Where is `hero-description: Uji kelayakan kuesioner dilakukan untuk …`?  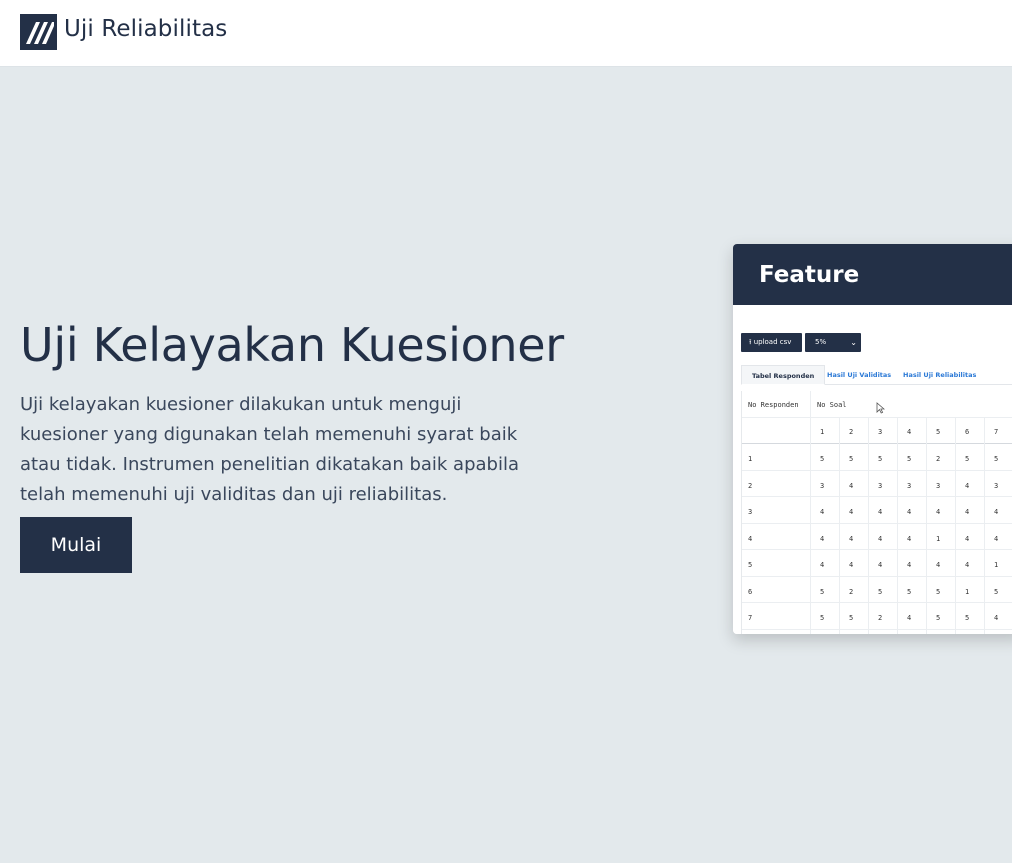 hero-description: Uji kelayakan kuesioner dilakukan untuk … is located at coordinates (269, 449).